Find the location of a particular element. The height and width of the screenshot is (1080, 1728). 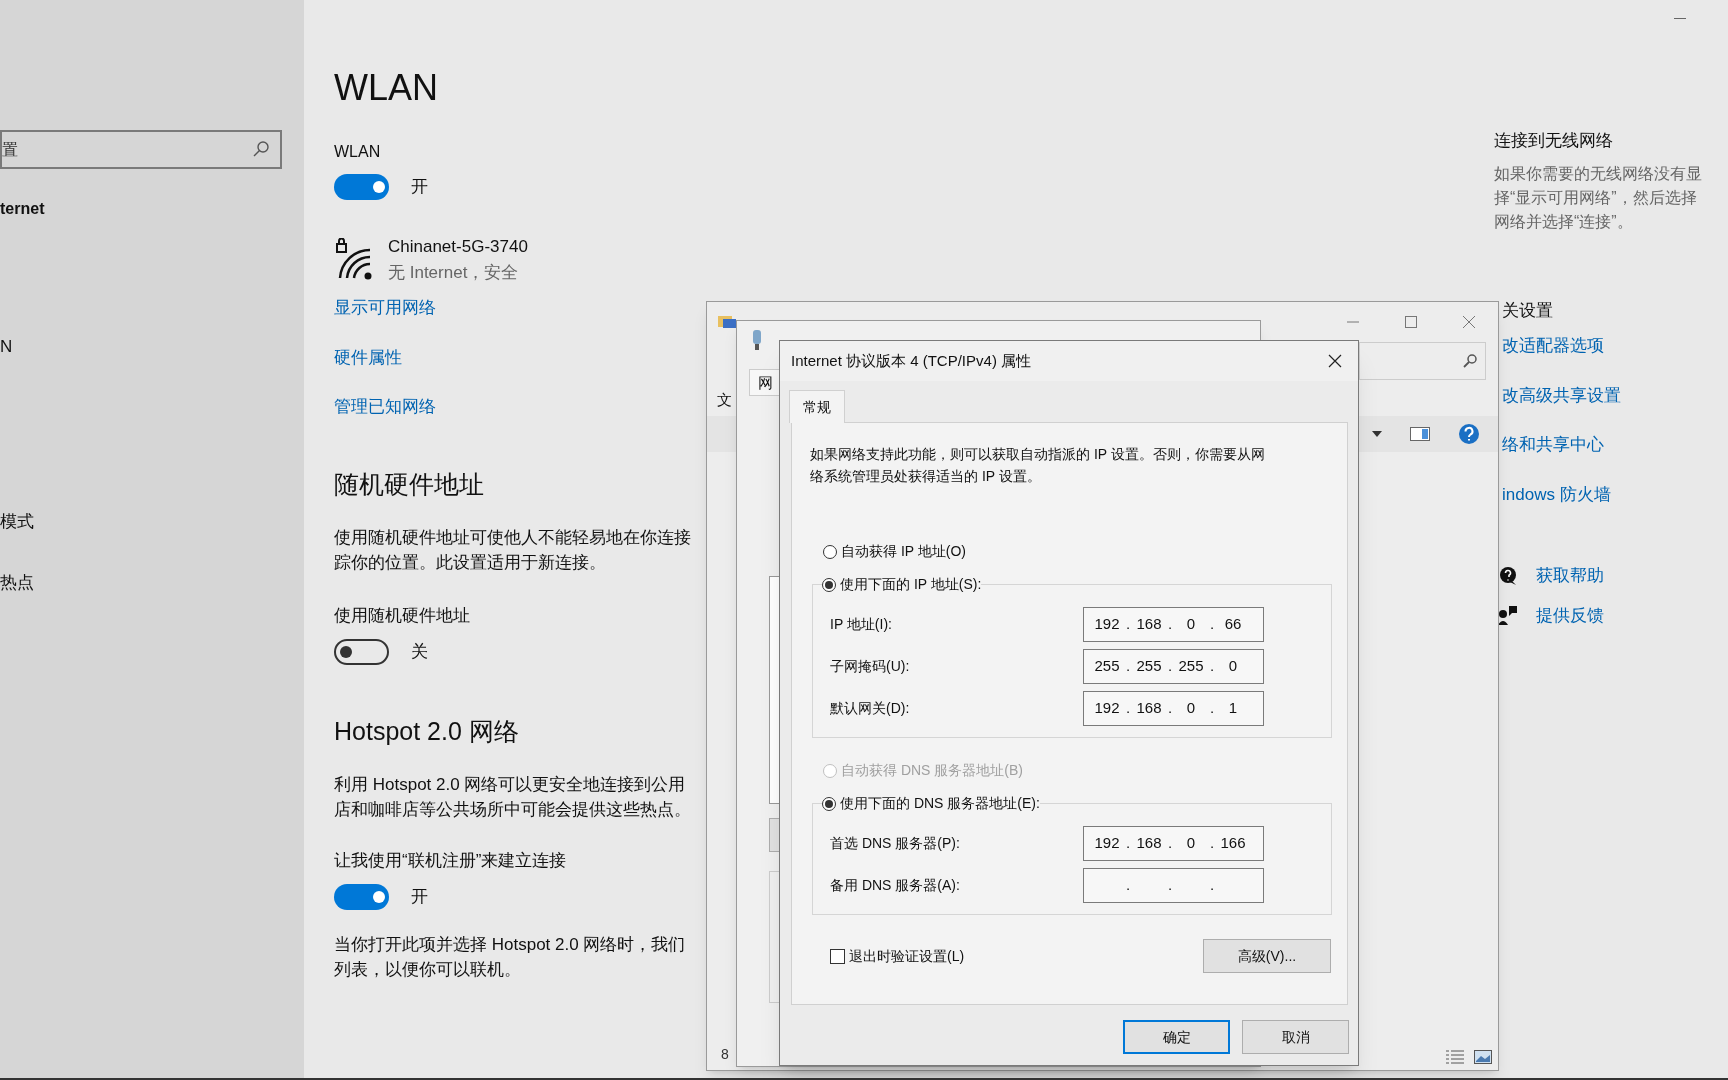

dropdown-caret-icon is located at coordinates (1377, 434).